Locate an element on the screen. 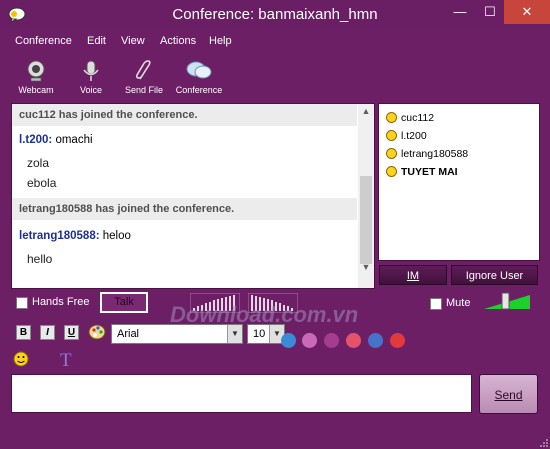 The width and height of the screenshot is (550, 449). conference-icon is located at coordinates (199, 70).